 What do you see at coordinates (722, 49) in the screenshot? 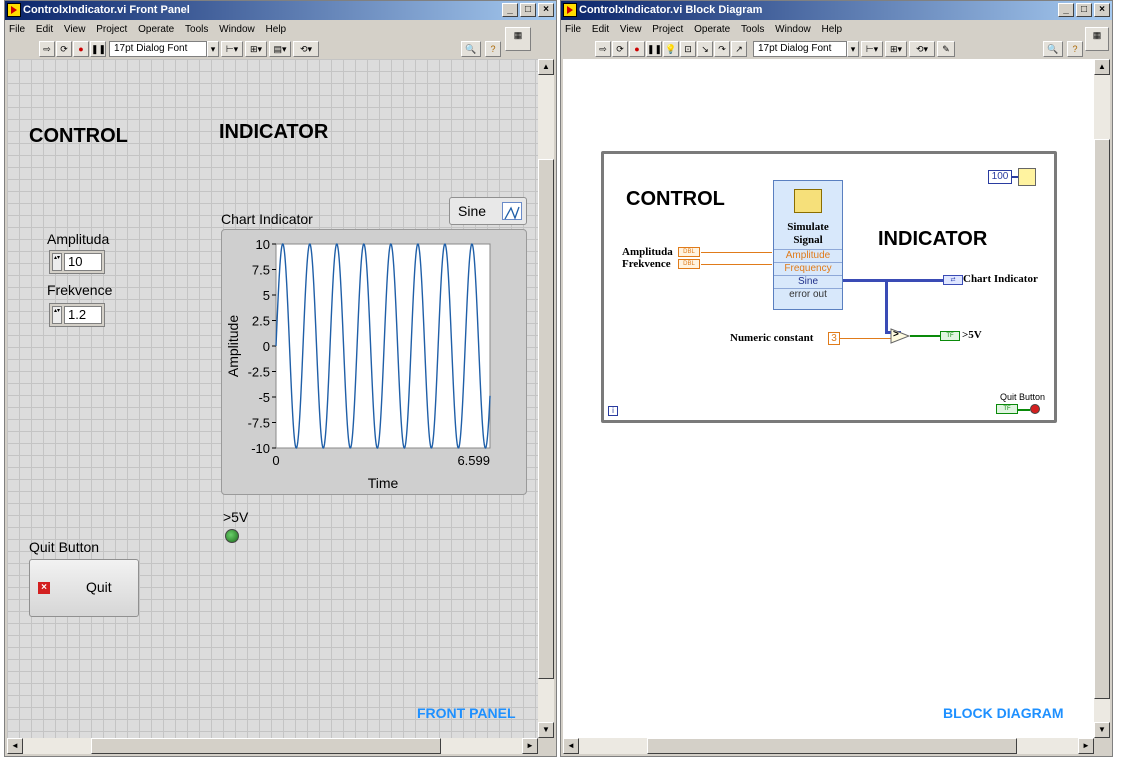
I see `step-over-icon: ↷` at bounding box center [722, 49].